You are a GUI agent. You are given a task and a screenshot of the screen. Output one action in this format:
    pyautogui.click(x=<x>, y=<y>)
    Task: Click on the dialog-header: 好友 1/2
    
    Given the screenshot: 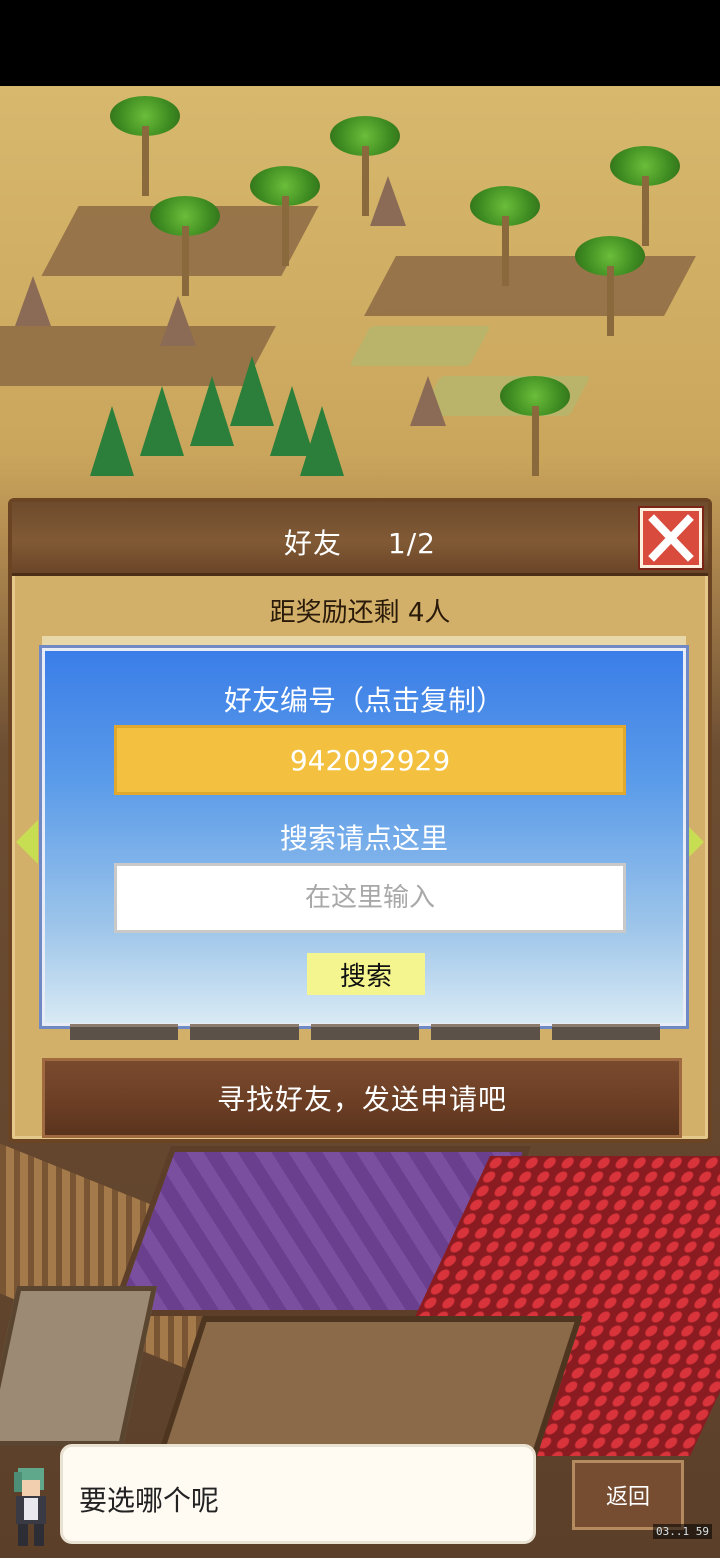 What is the action you would take?
    pyautogui.click(x=360, y=539)
    